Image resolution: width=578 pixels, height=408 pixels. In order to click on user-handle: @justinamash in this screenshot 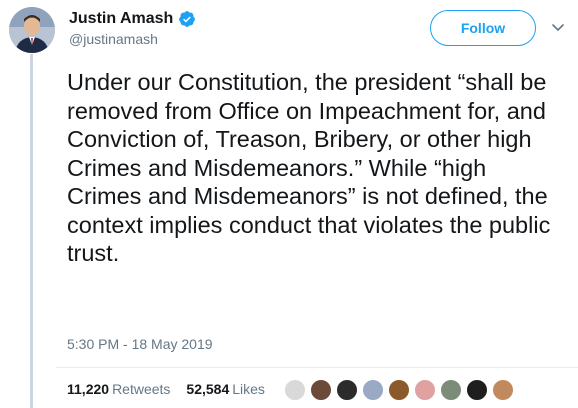, I will do `click(132, 39)`.